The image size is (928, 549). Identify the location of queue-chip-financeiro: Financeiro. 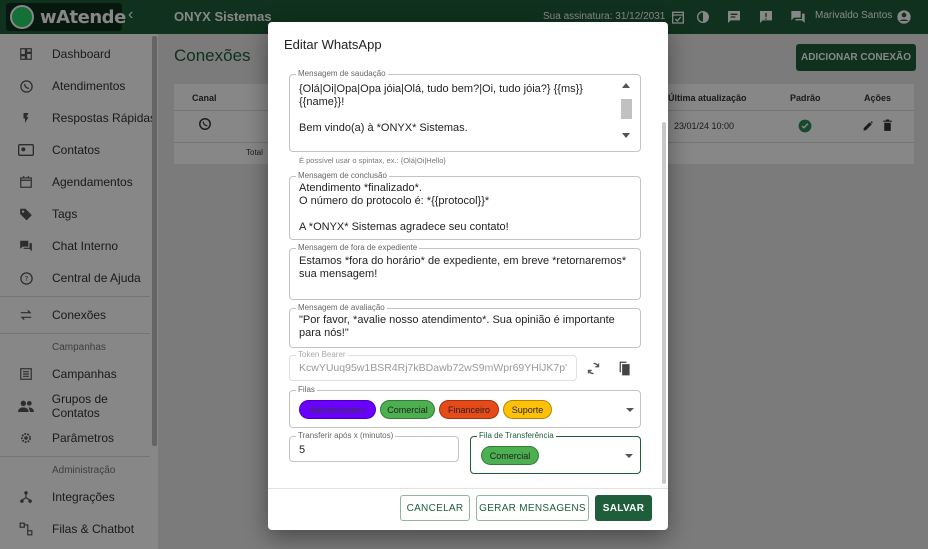
(469, 409).